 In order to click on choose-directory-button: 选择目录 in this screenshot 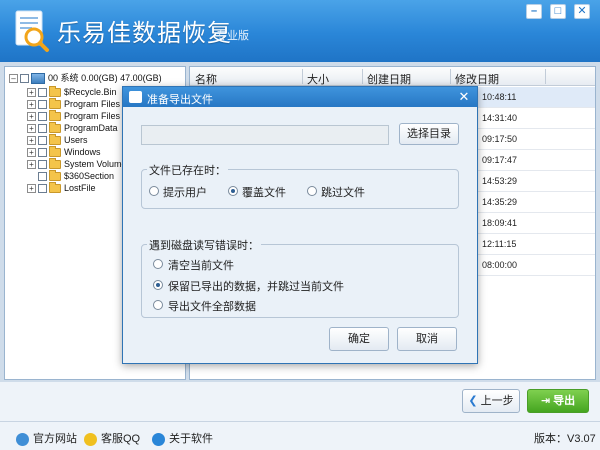, I will do `click(429, 134)`.